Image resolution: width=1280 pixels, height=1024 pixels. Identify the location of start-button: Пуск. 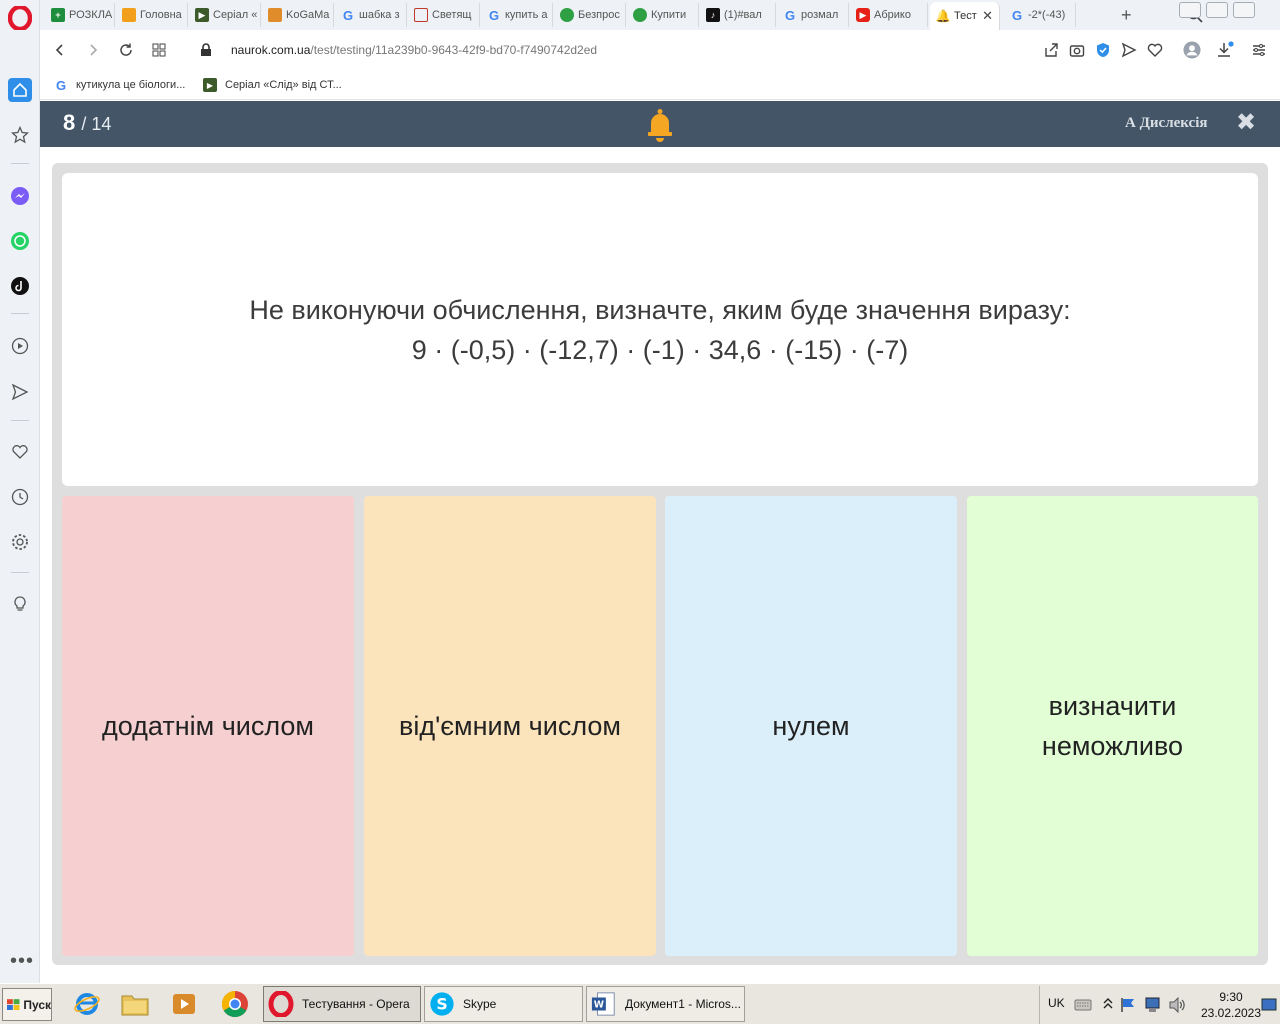
(27, 1004).